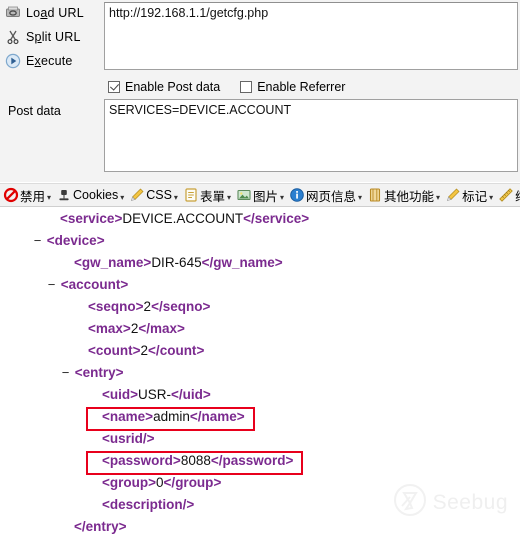  What do you see at coordinates (260, 241) in the screenshot?
I see `xml-line: − <device>` at bounding box center [260, 241].